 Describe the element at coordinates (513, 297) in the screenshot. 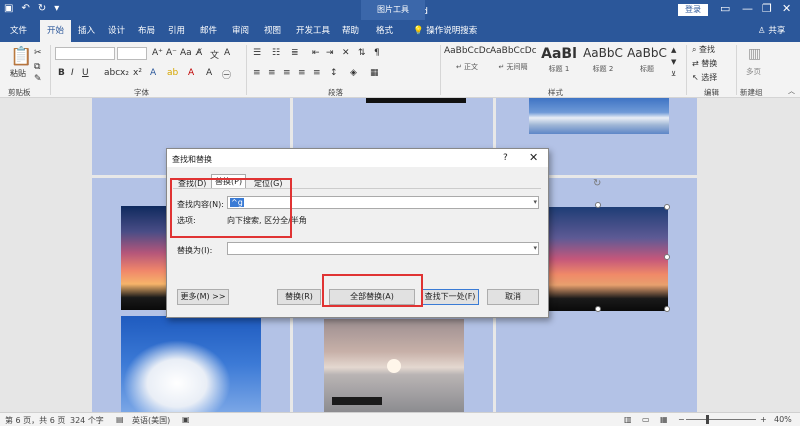

I see `cancel-button: 取消` at that location.